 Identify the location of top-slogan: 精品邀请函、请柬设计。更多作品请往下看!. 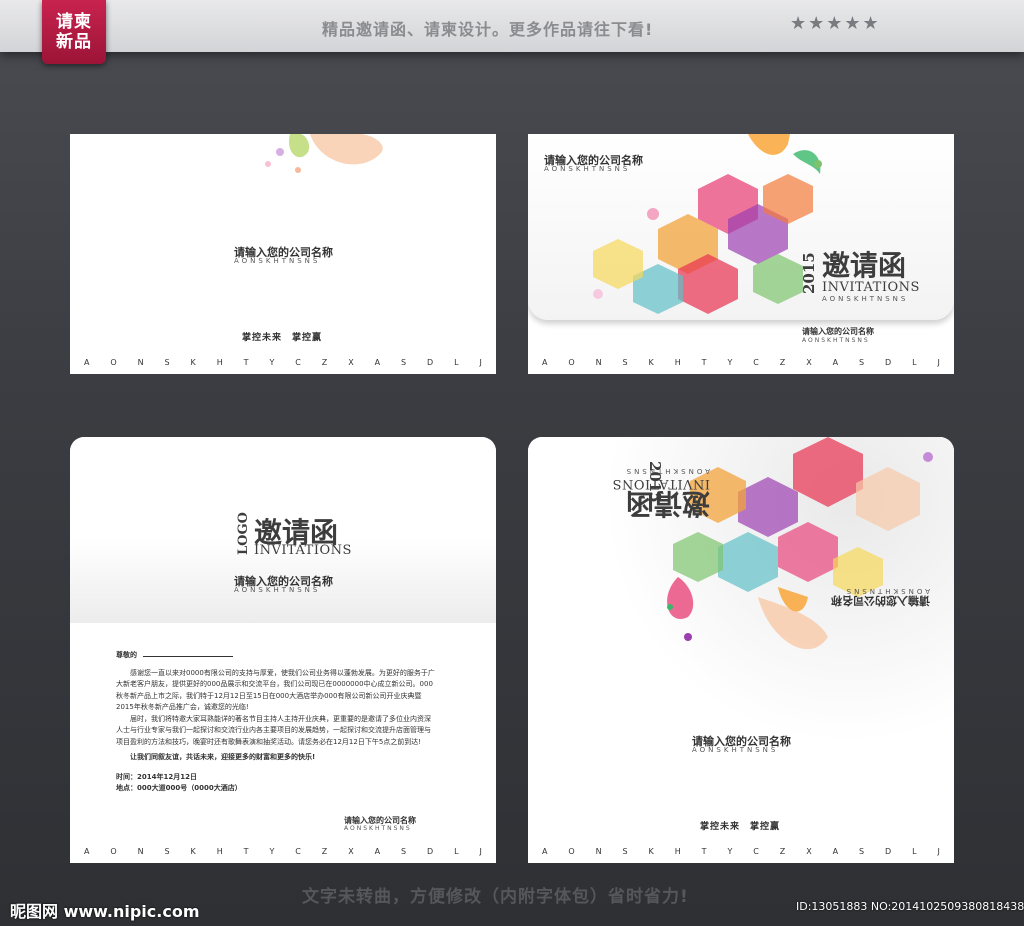
(488, 29).